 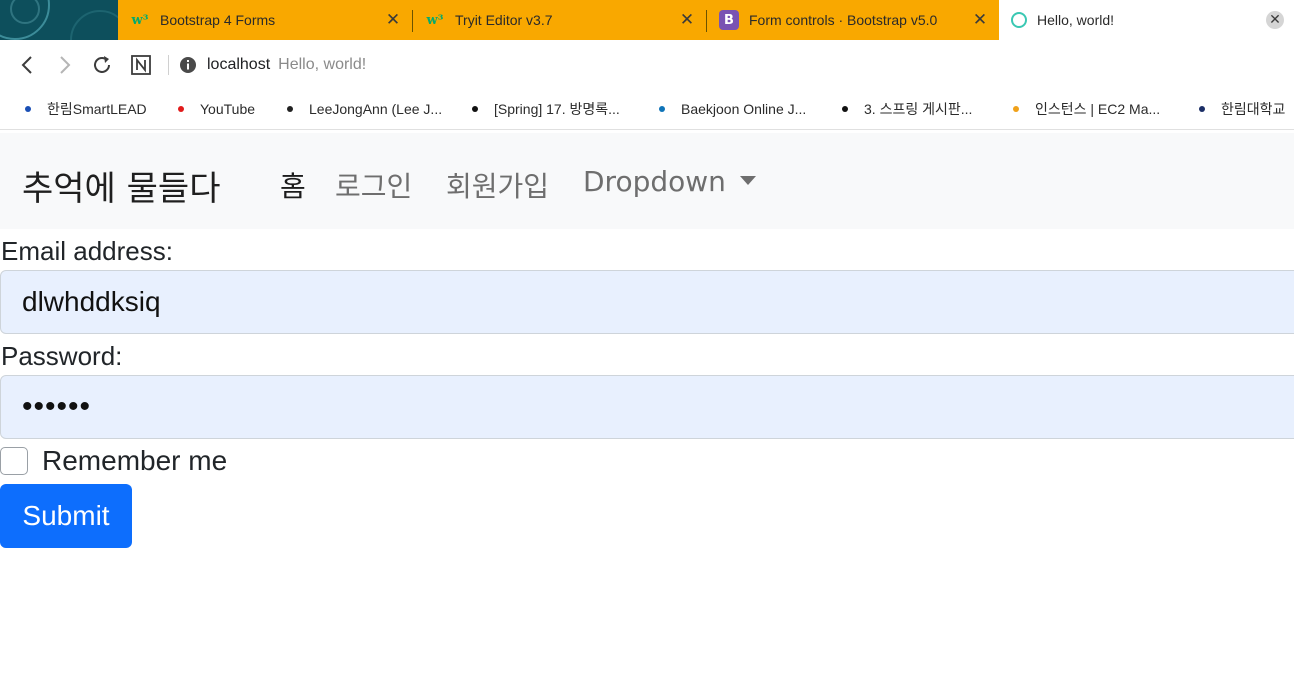 I want to click on email-field: dlwhddksiq, so click(x=647, y=302).